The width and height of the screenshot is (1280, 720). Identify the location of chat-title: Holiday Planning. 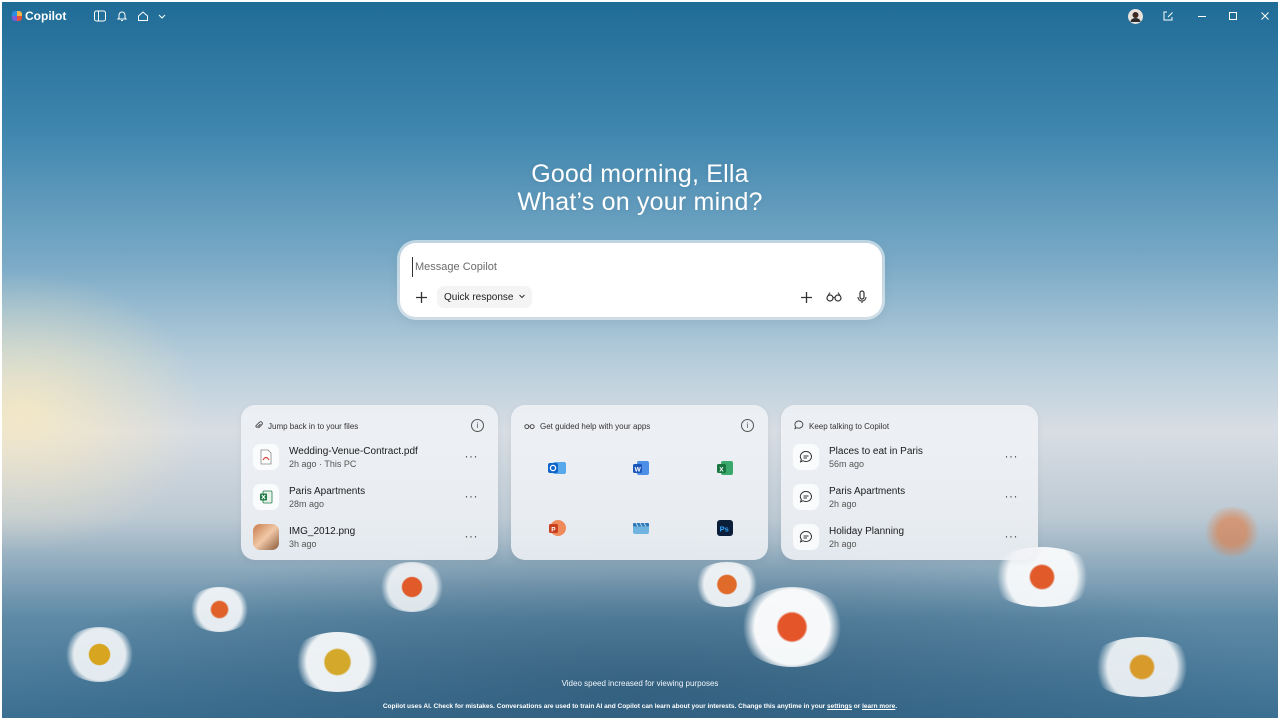
(867, 531).